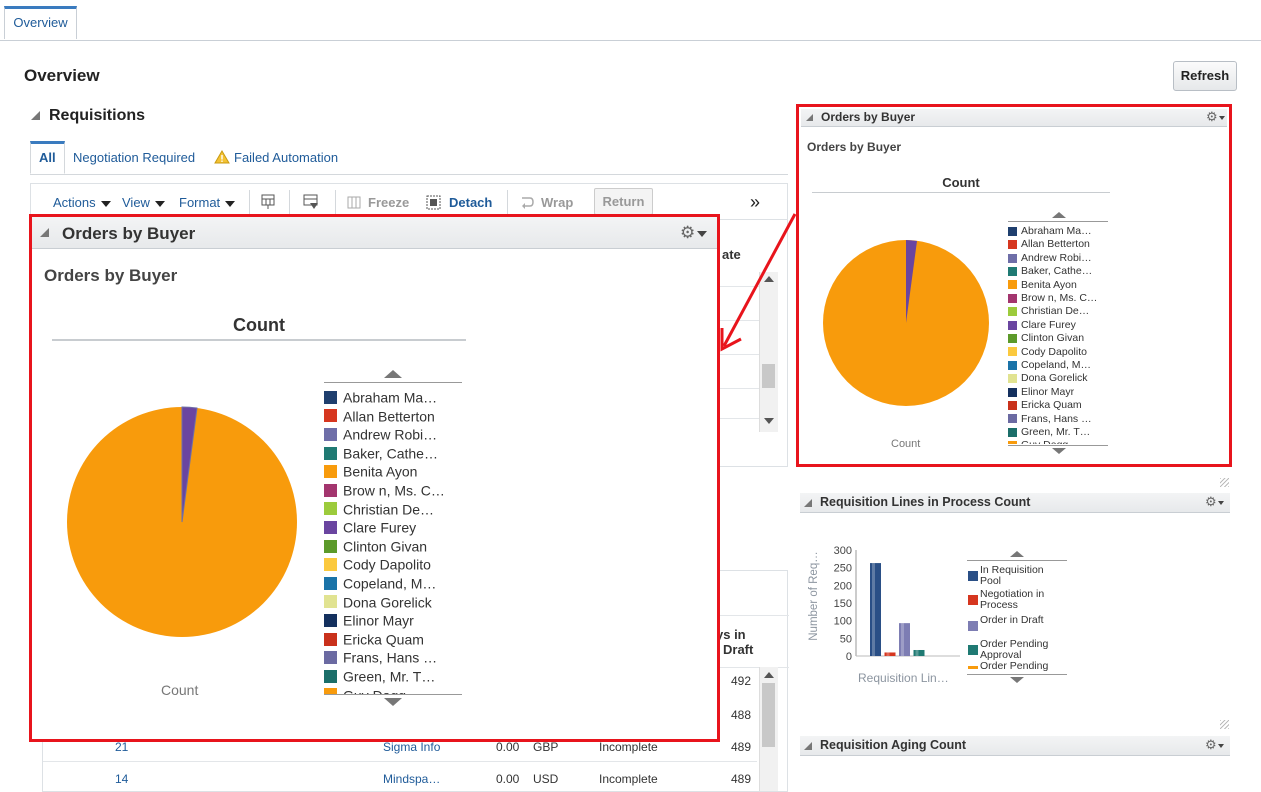  Describe the element at coordinates (182, 521) in the screenshot. I see `pie-chart` at that location.